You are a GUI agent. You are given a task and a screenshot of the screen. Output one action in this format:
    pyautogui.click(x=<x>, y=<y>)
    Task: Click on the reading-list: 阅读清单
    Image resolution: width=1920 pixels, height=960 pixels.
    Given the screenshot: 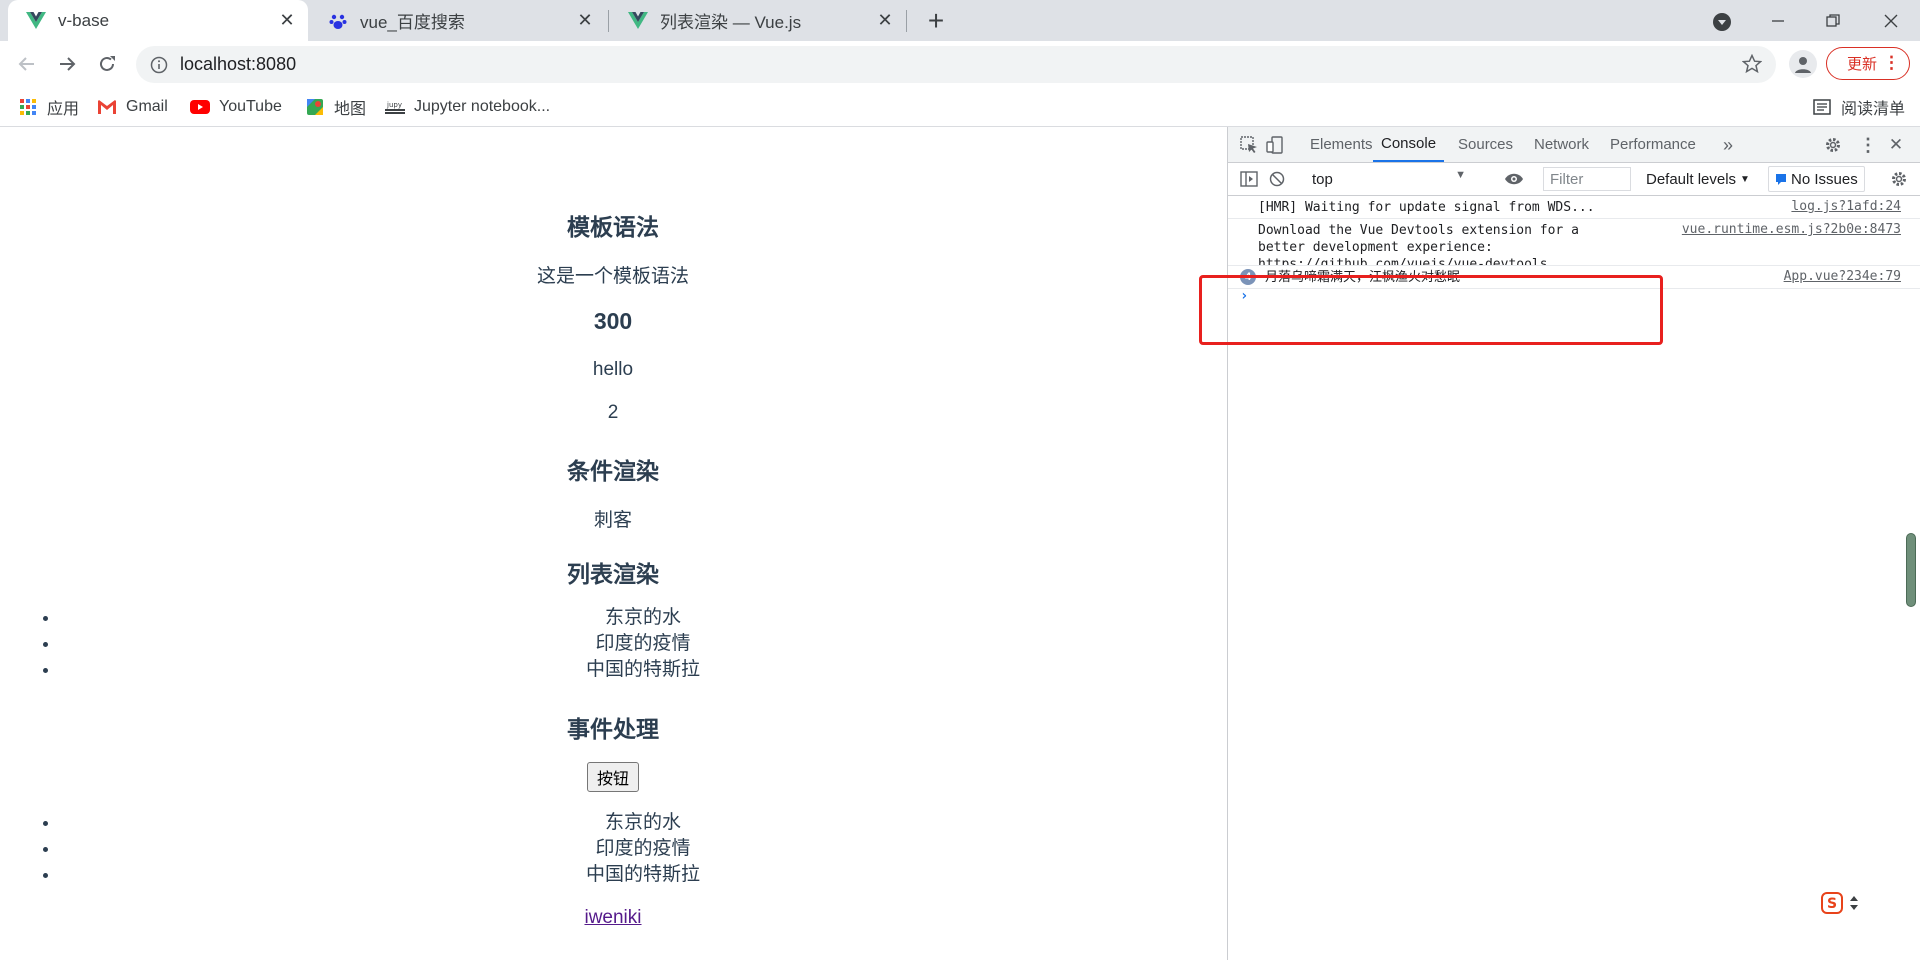 What is the action you would take?
    pyautogui.click(x=1858, y=107)
    